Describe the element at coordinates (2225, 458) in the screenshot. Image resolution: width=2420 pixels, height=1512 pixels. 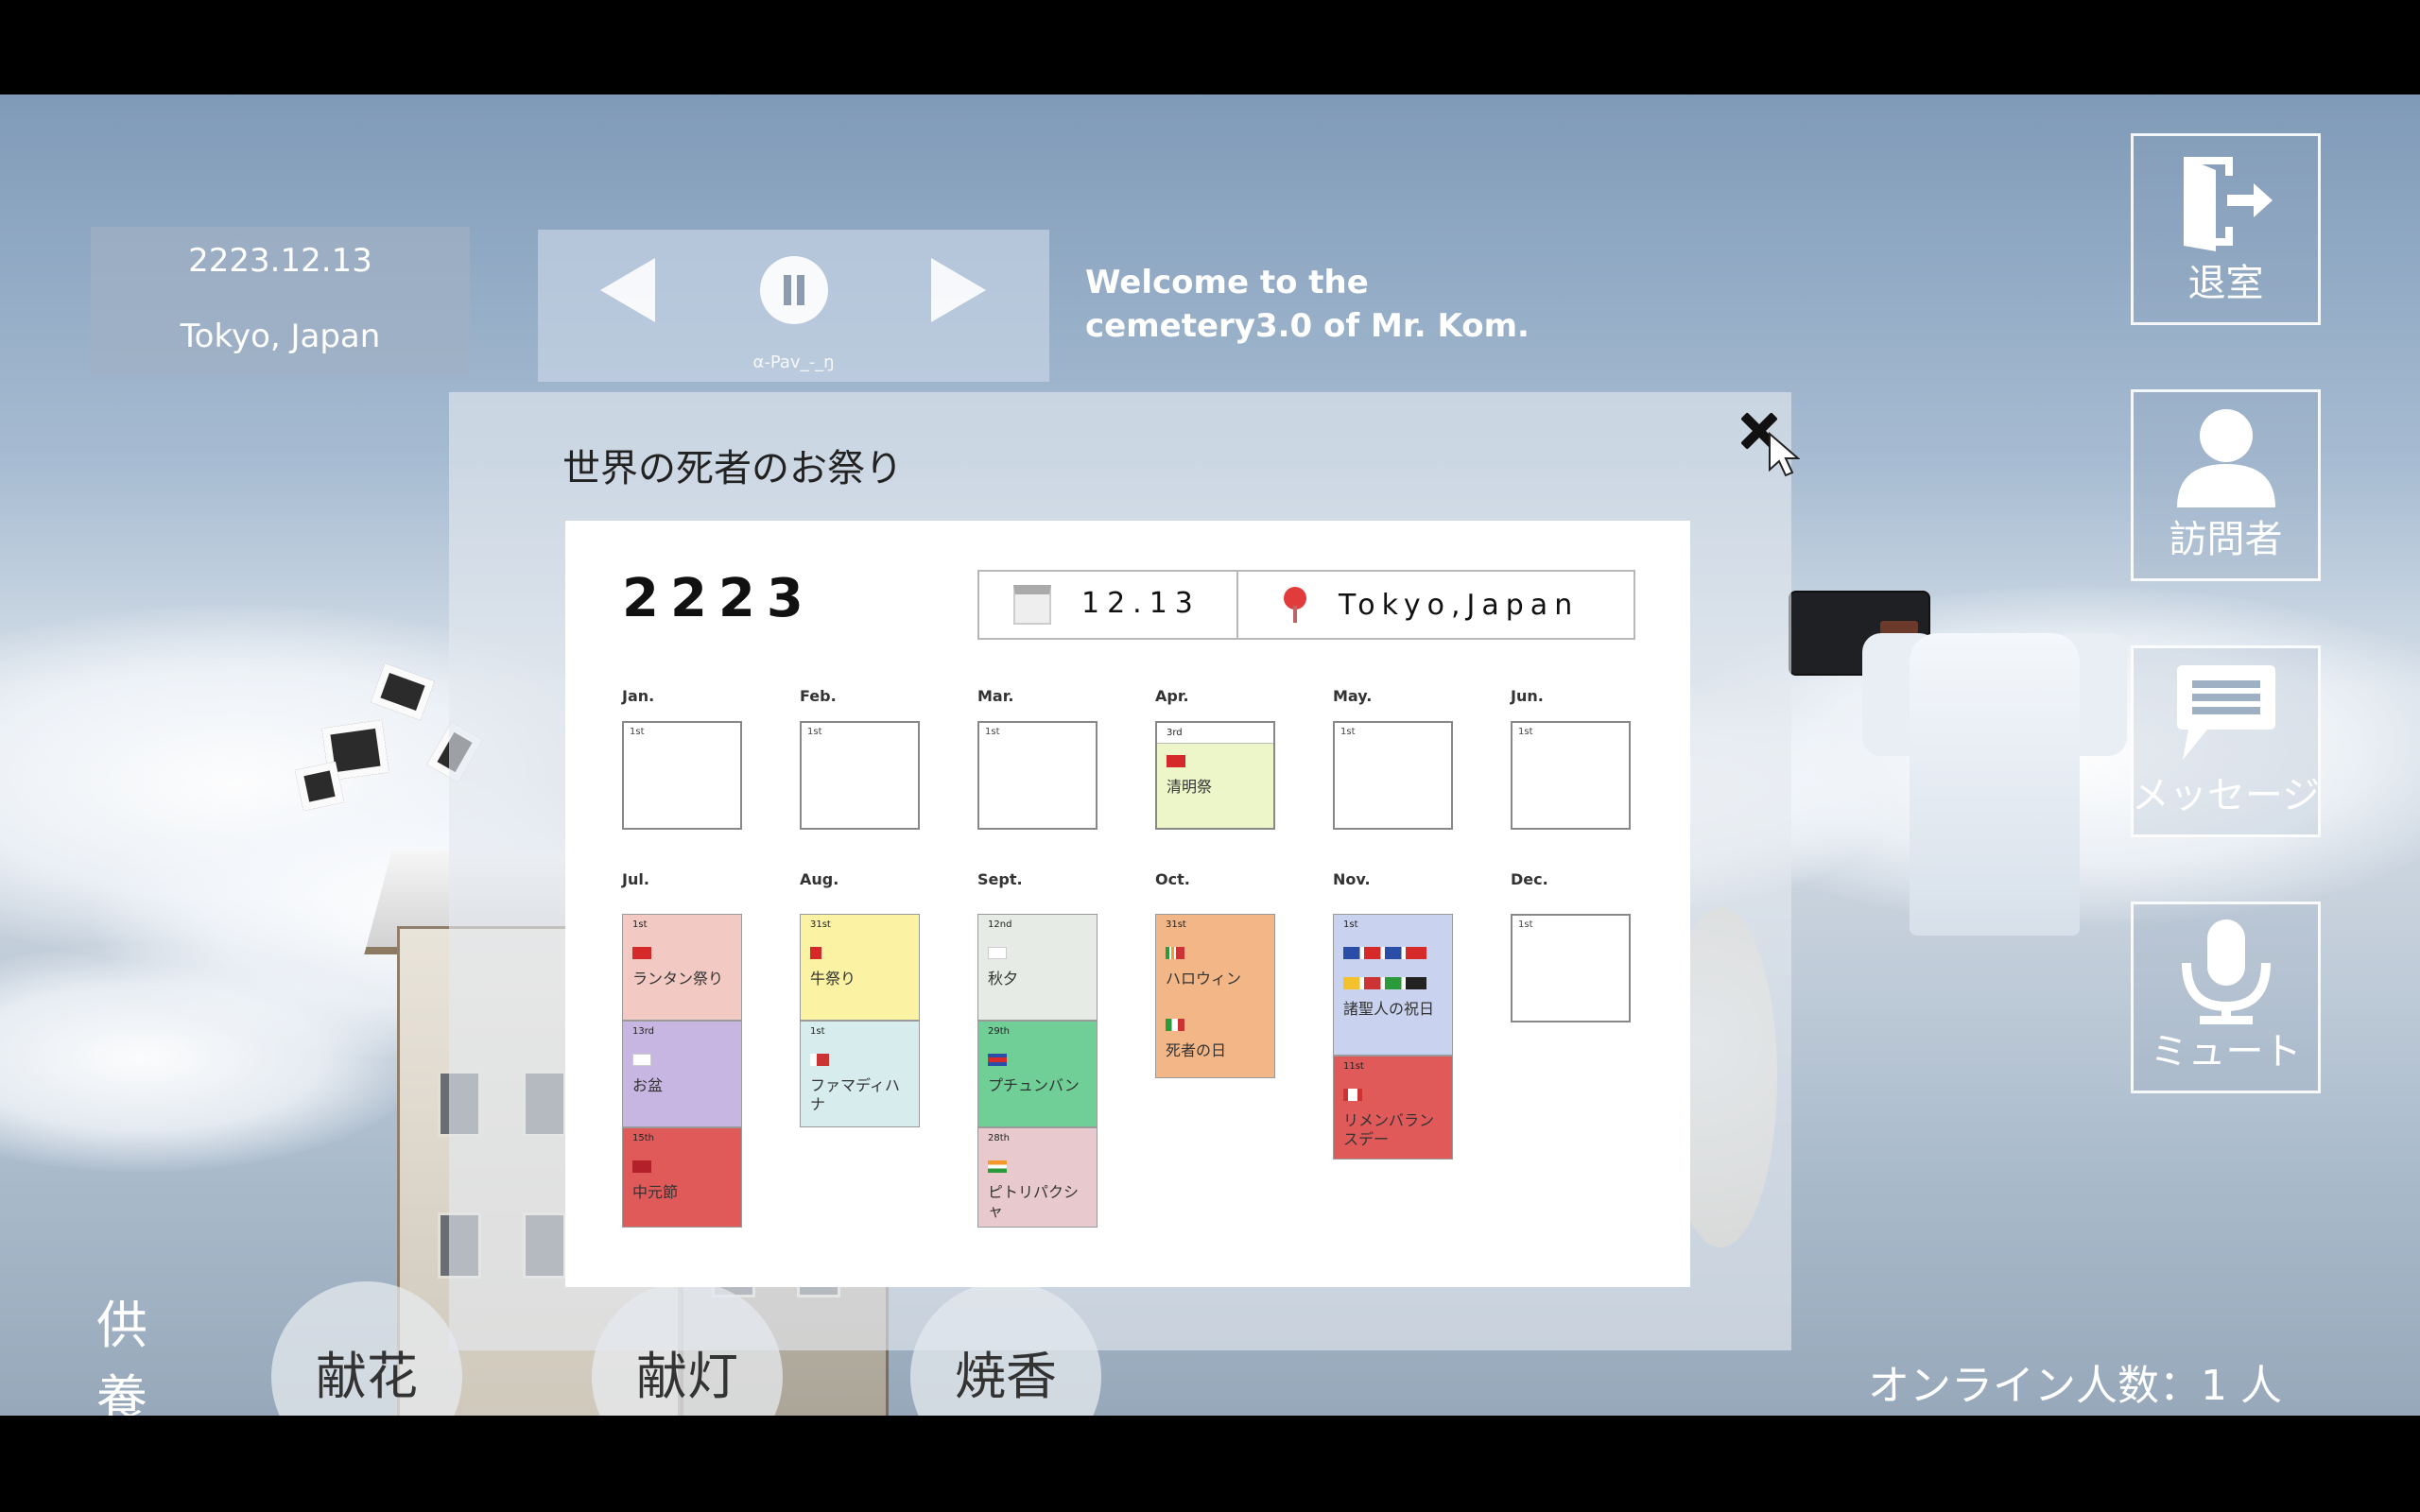
I see `person-icon` at that location.